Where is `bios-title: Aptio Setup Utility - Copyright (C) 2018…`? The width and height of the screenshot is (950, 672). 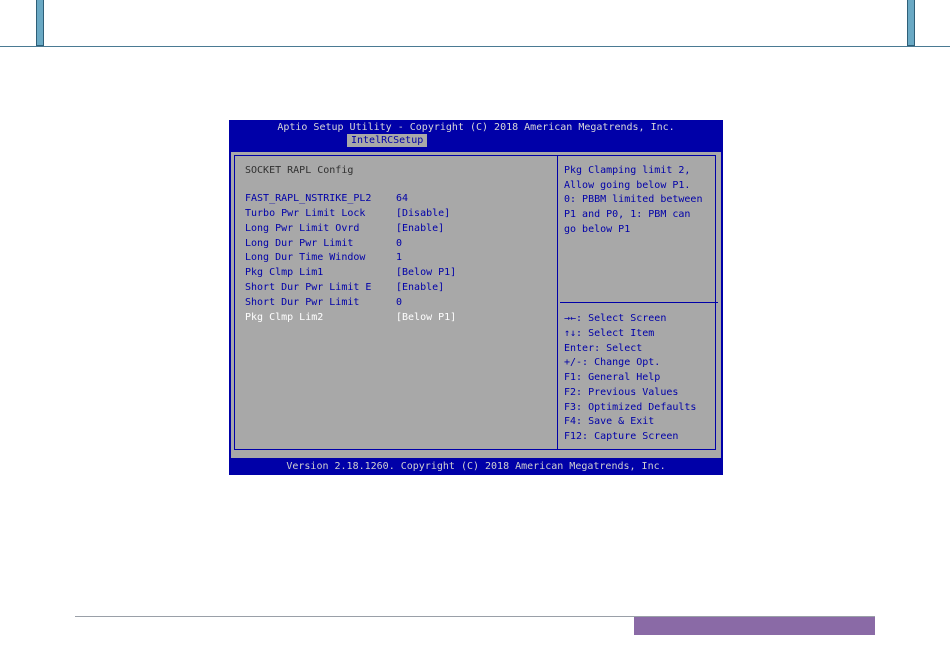 bios-title: Aptio Setup Utility - Copyright (C) 2018… is located at coordinates (476, 127).